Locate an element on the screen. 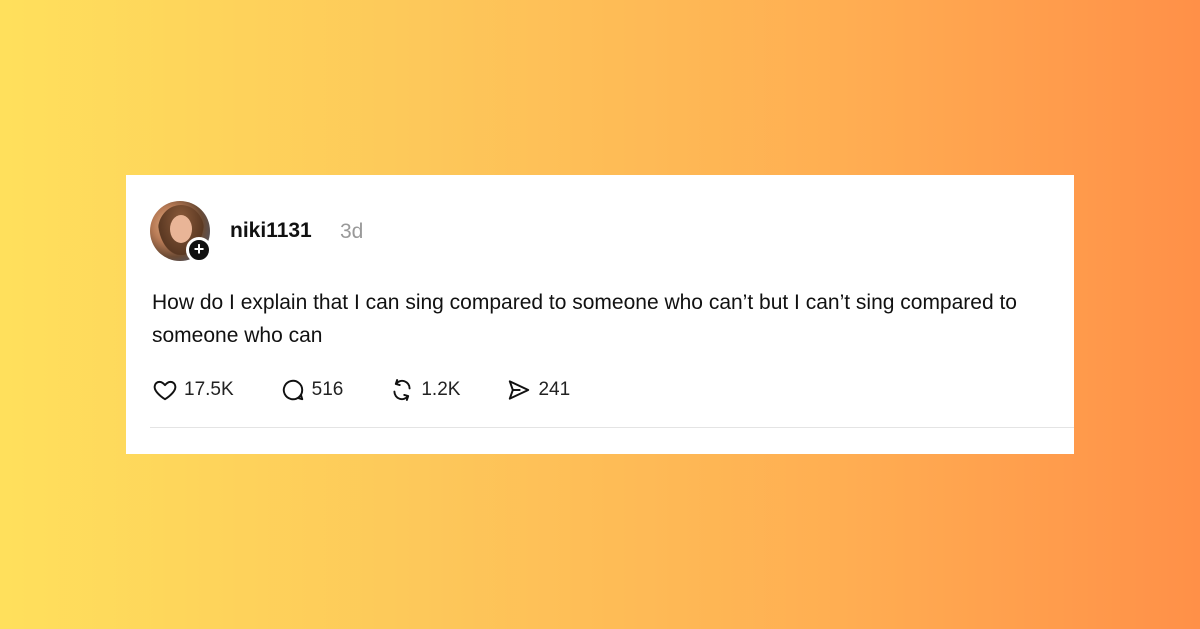 Image resolution: width=1200 pixels, height=629 pixels. share-button: 241 is located at coordinates (538, 390).